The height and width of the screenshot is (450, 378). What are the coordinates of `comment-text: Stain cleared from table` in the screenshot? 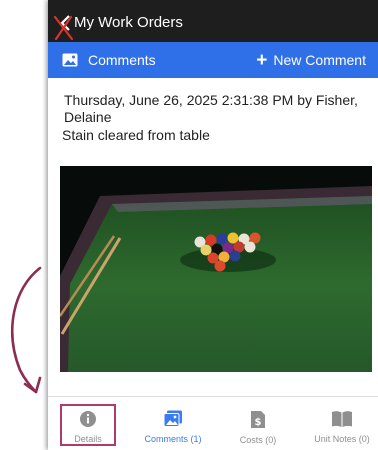 It's located at (136, 135).